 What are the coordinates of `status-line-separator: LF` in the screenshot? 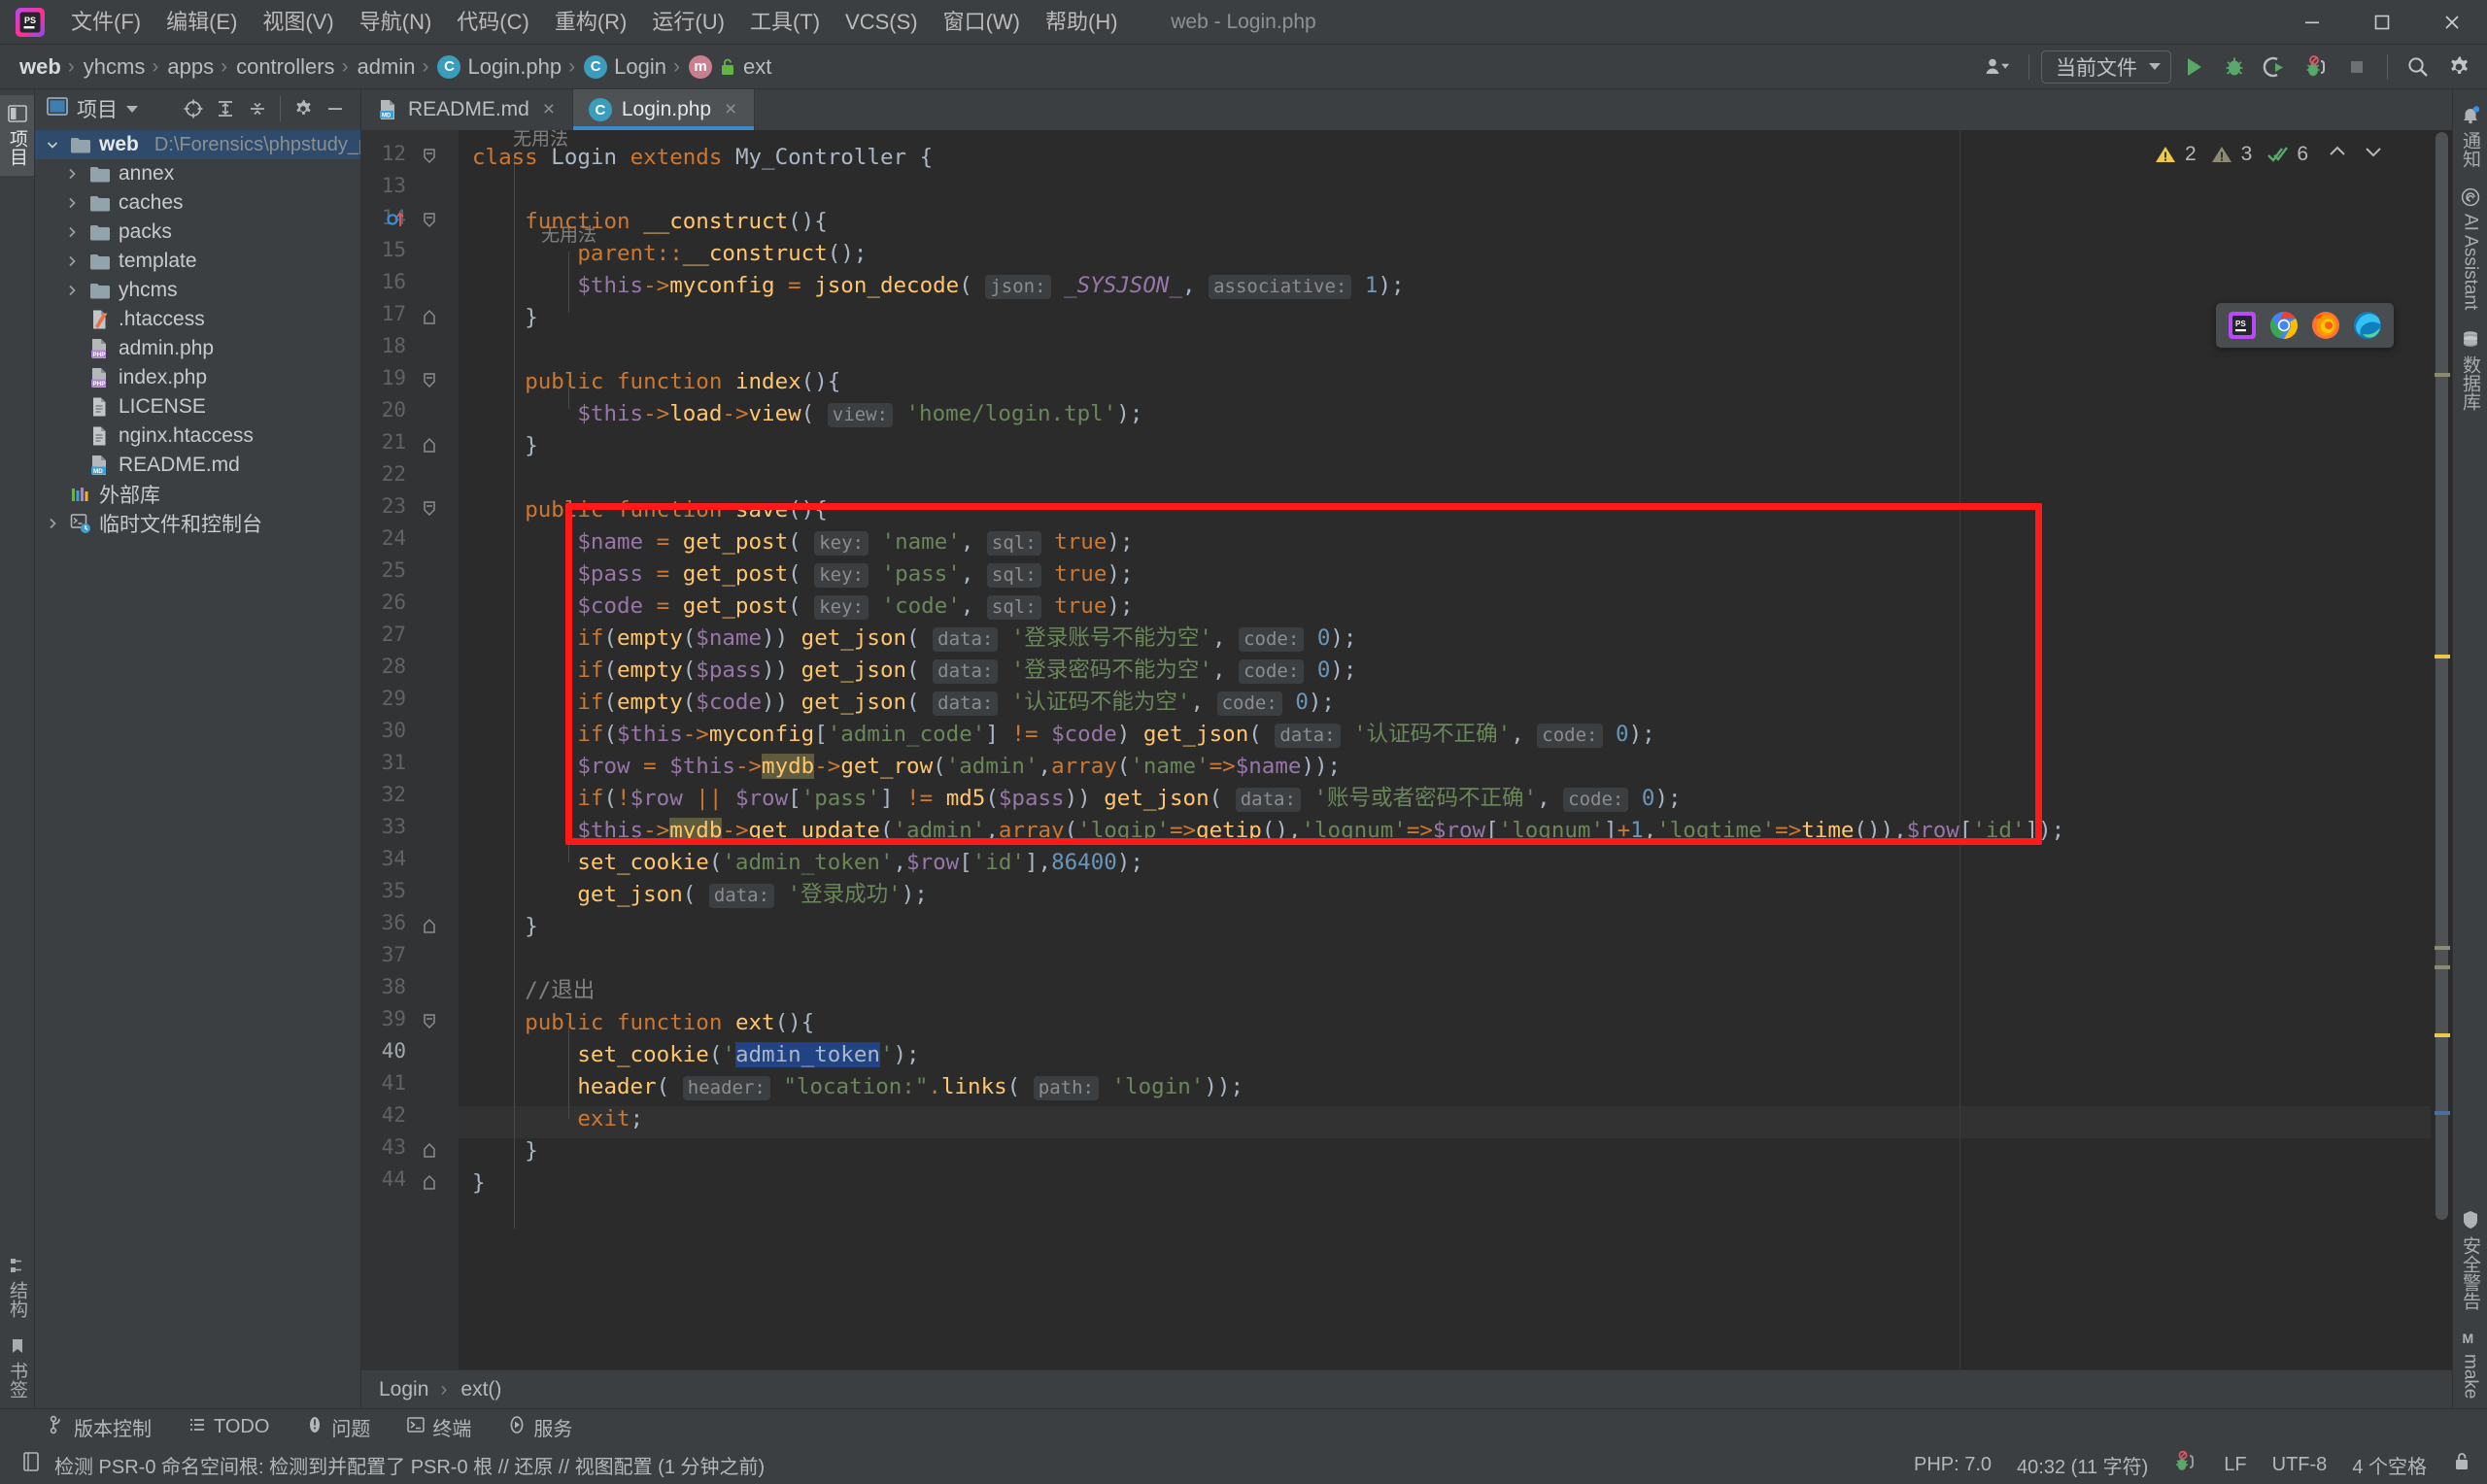 It's located at (2235, 1465).